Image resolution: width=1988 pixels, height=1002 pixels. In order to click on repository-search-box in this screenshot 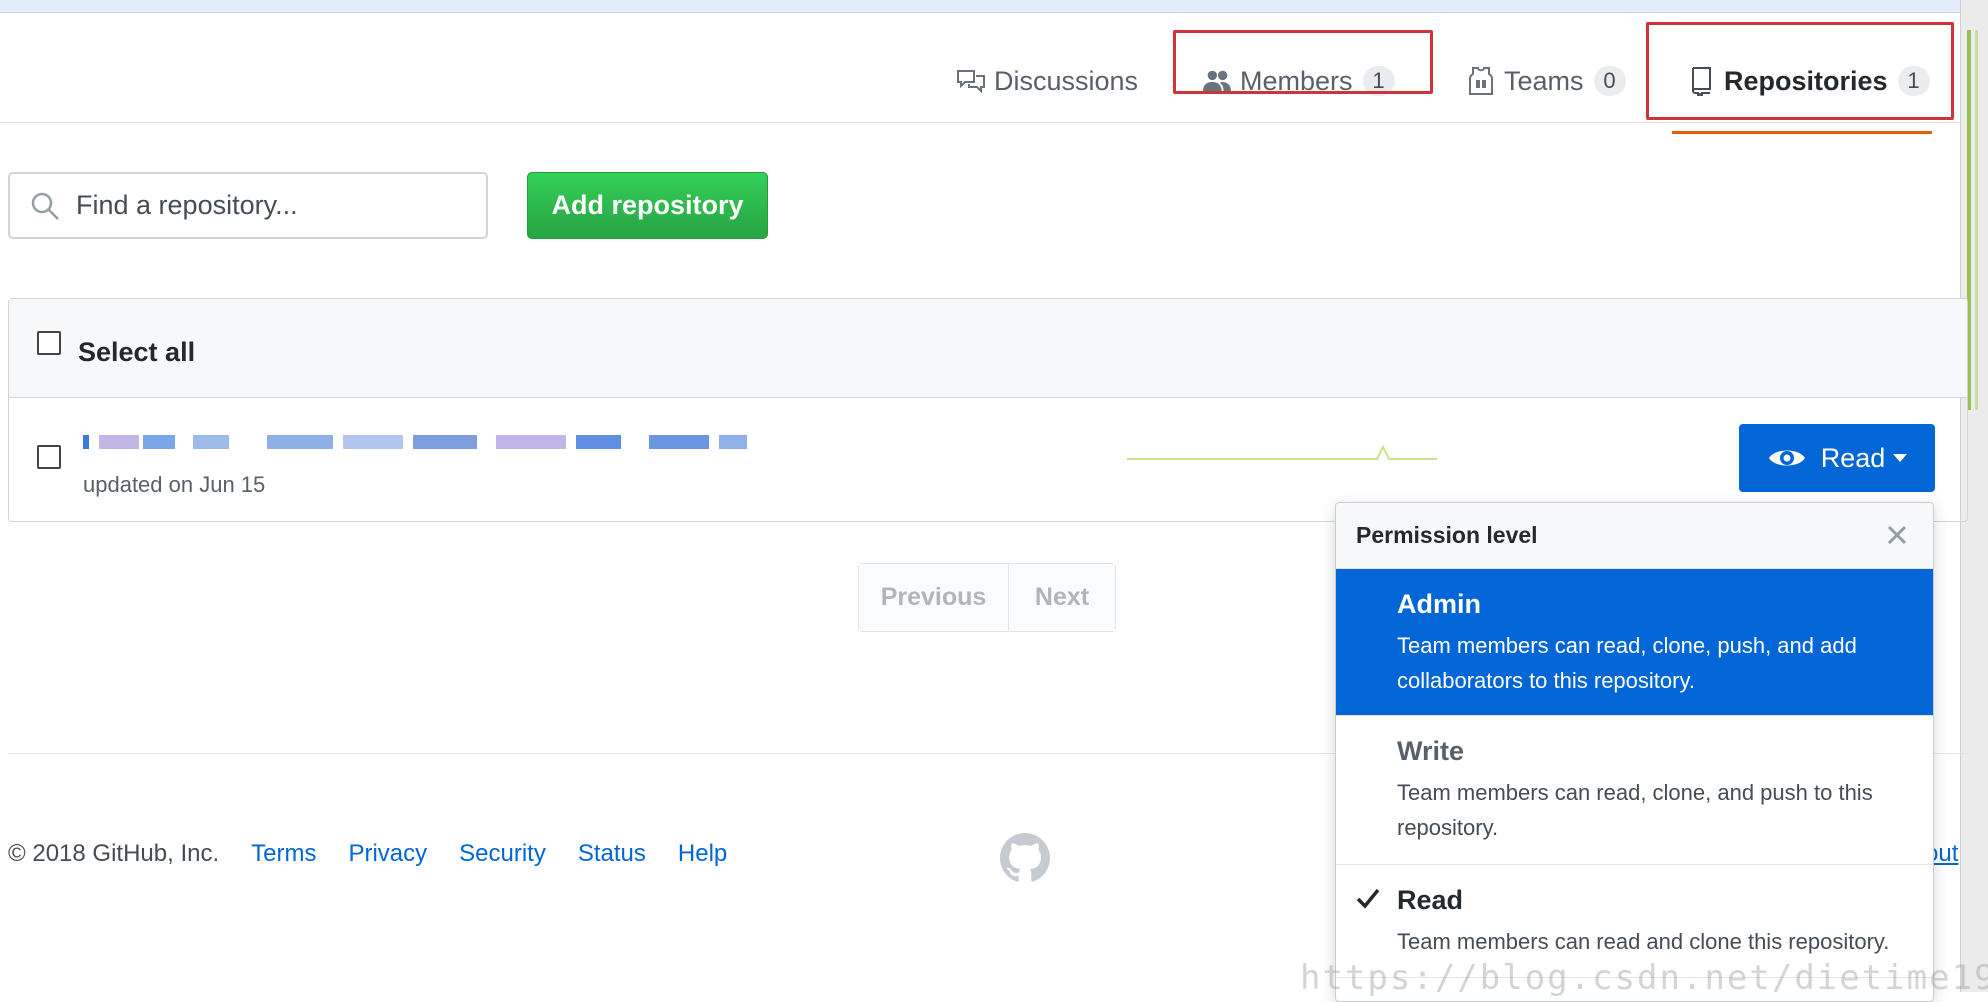, I will do `click(248, 205)`.